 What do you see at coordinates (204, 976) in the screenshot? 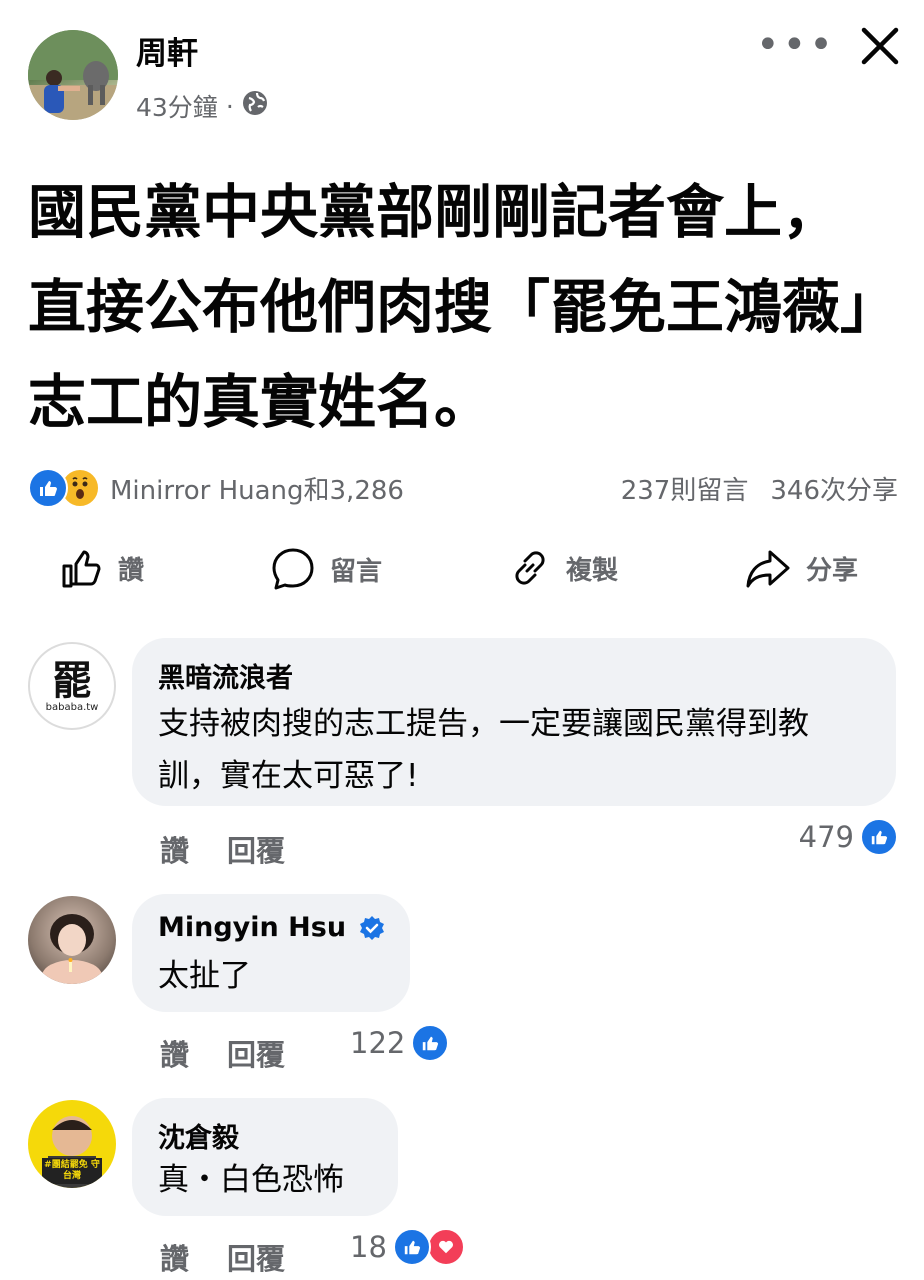
I see `comment-text: 太扯了` at bounding box center [204, 976].